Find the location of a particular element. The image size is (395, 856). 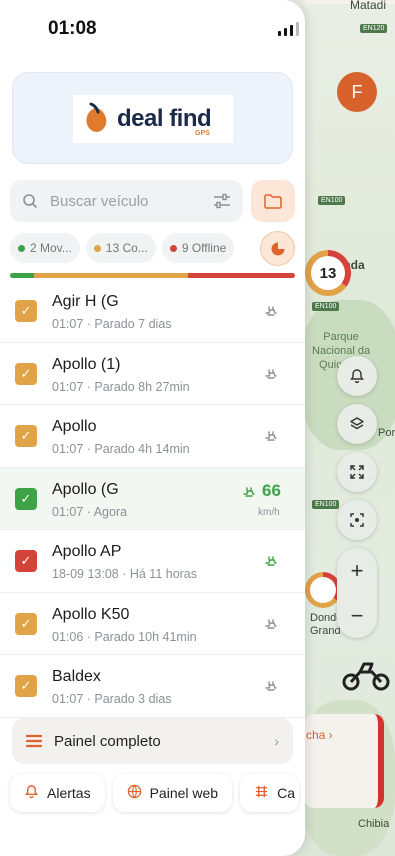

fullscreen-button is located at coordinates (357, 472).